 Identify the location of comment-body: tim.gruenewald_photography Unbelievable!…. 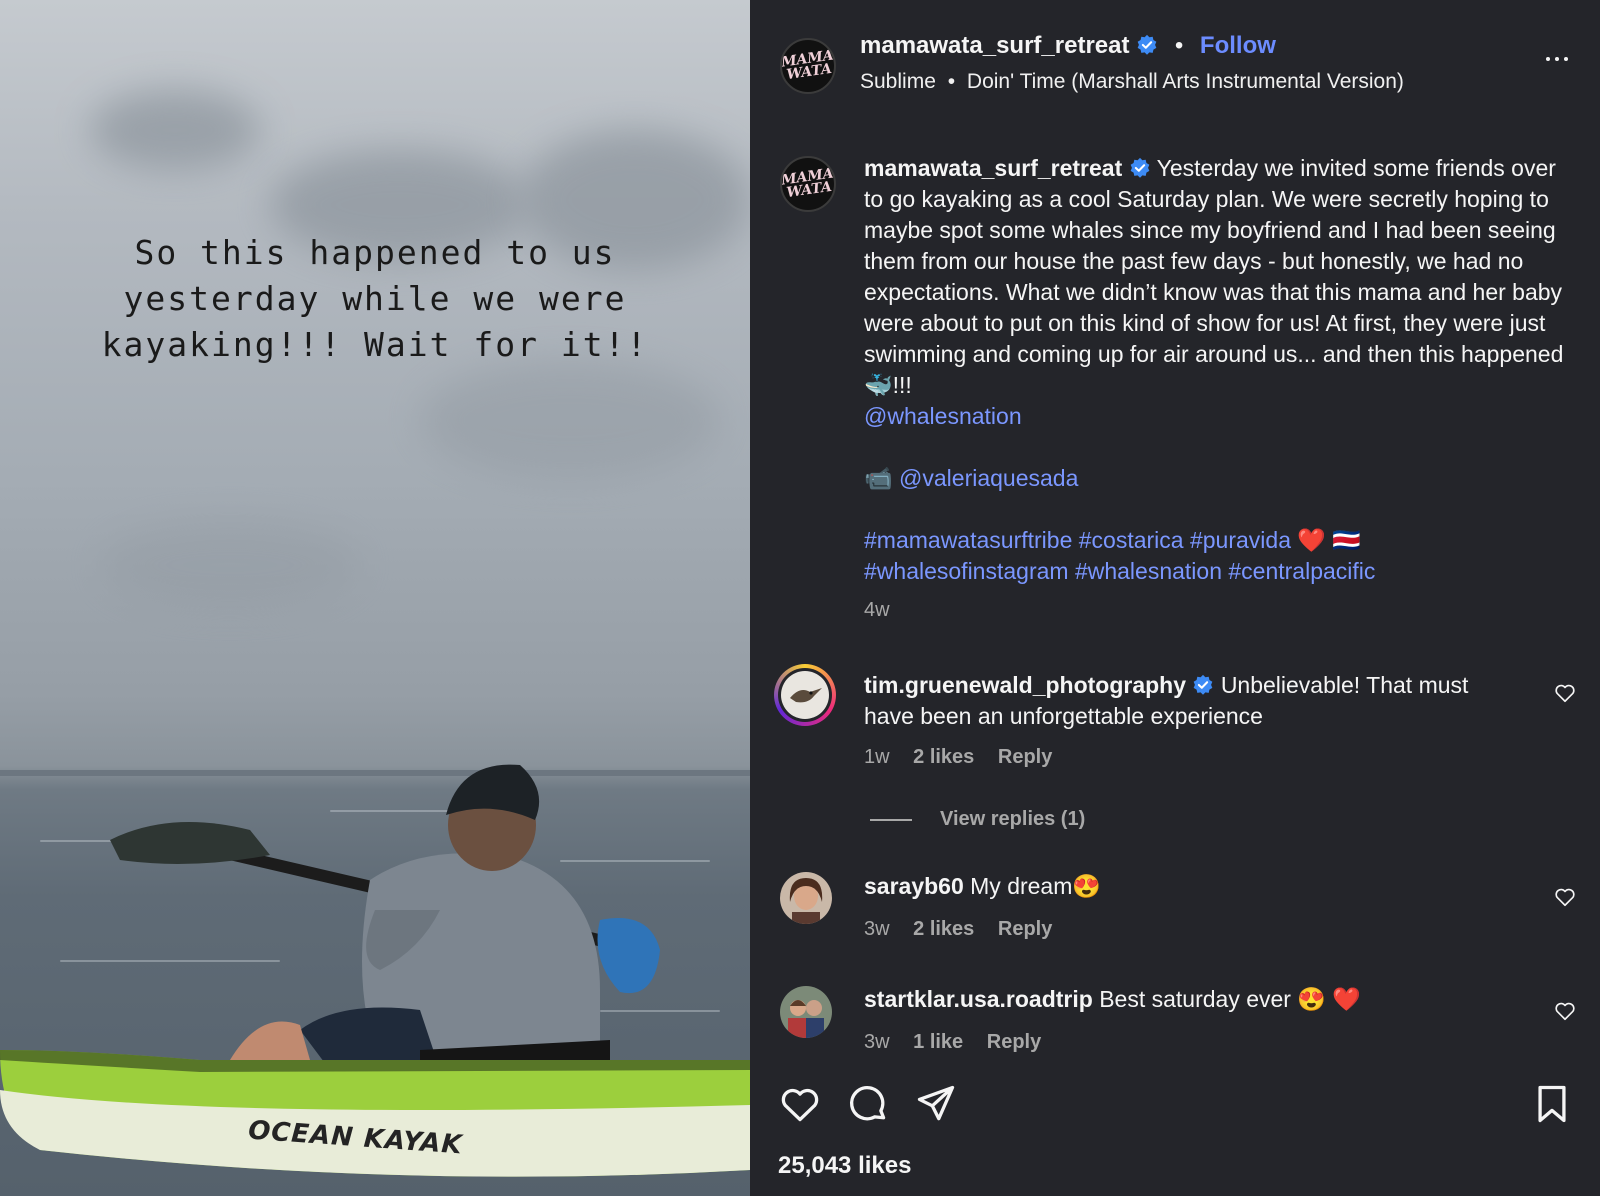
(1184, 701).